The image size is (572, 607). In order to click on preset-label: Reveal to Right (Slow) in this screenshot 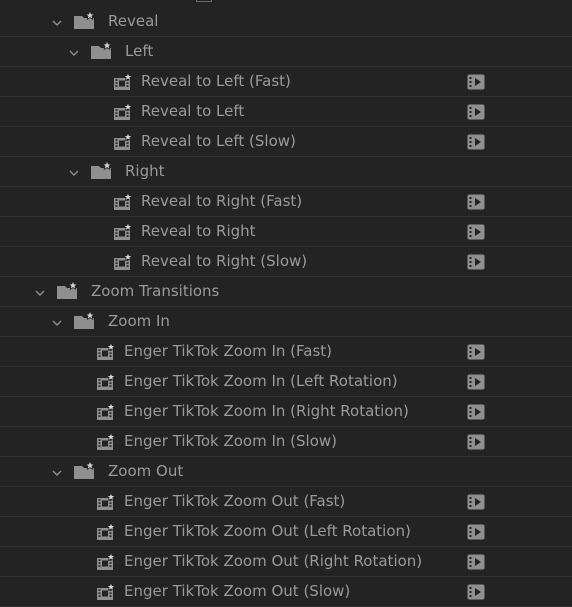, I will do `click(224, 261)`.